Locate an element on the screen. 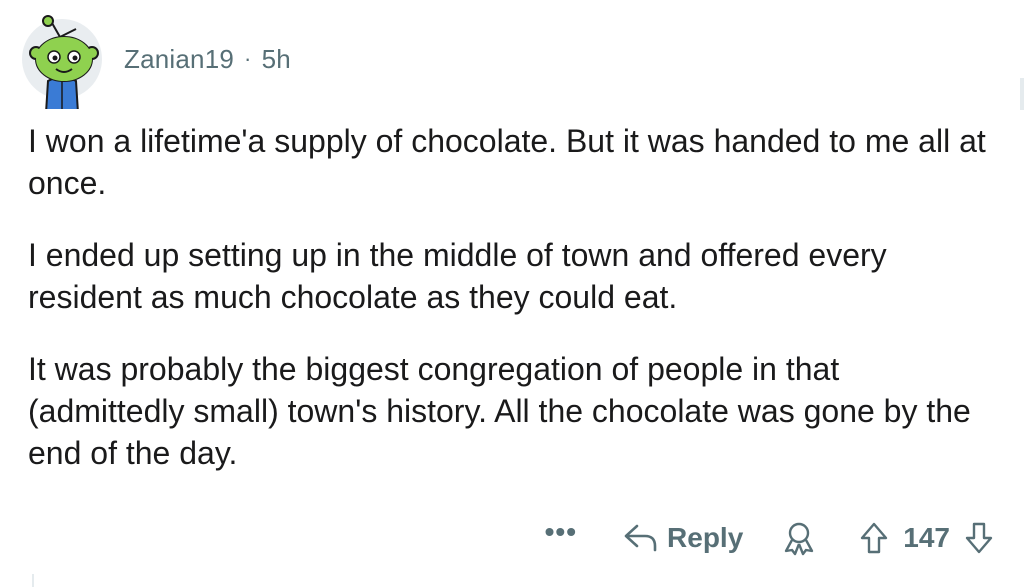  award-icon is located at coordinates (799, 539).